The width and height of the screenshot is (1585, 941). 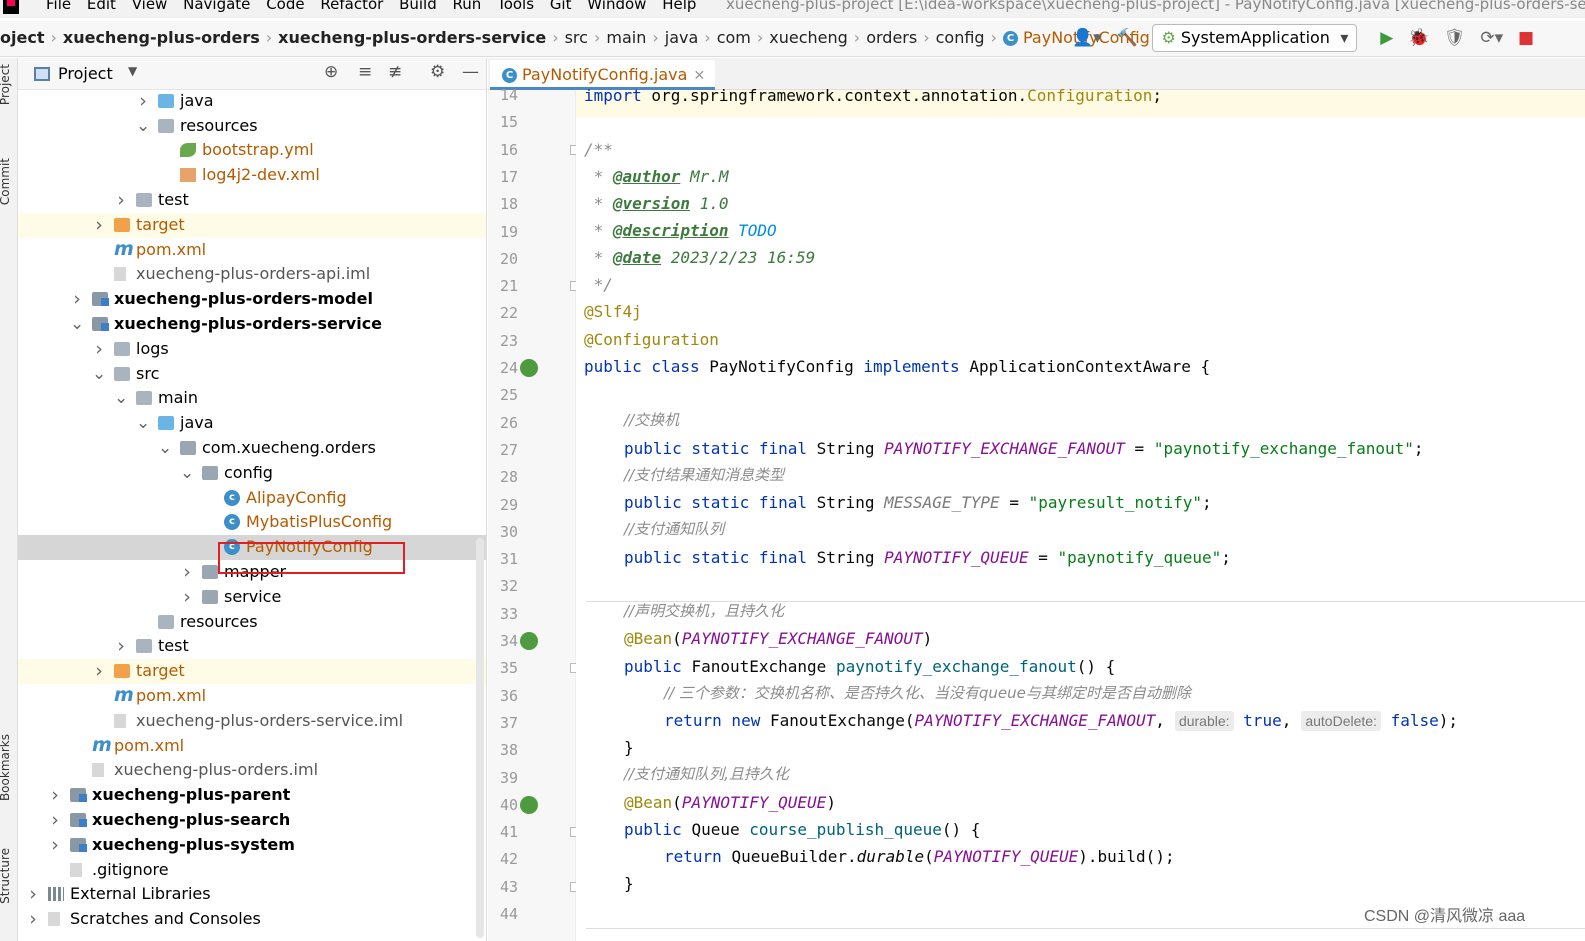 What do you see at coordinates (412, 37) in the screenshot?
I see `breadcrumb-orders-service: xuecheng-plus-orders-service` at bounding box center [412, 37].